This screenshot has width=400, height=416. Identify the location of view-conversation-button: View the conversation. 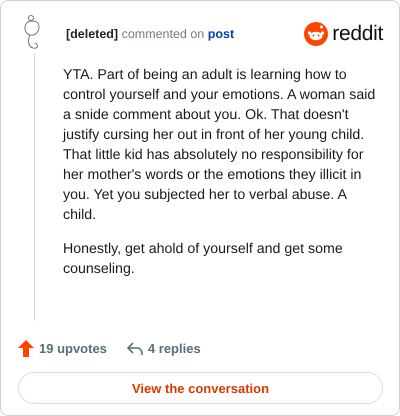
(200, 388).